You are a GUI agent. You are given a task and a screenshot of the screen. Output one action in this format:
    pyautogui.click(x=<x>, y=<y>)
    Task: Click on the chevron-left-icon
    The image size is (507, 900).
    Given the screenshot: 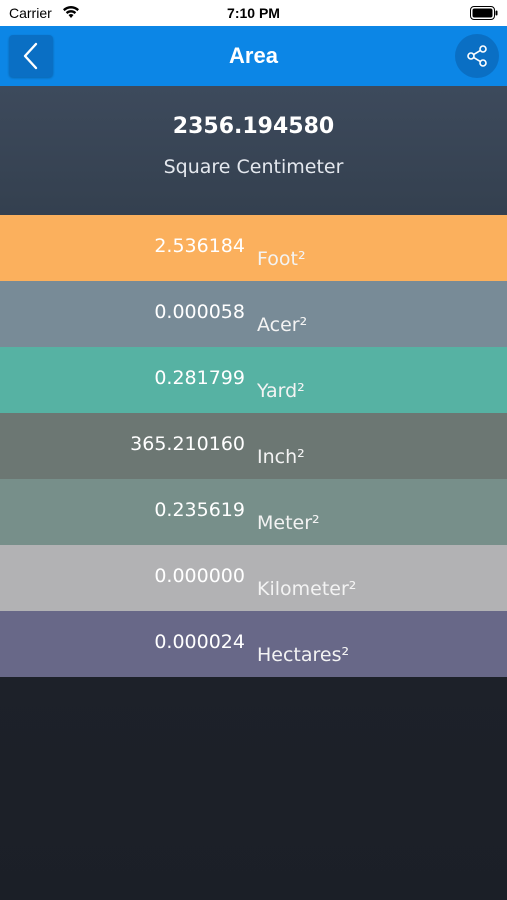 What is the action you would take?
    pyautogui.click(x=30, y=56)
    